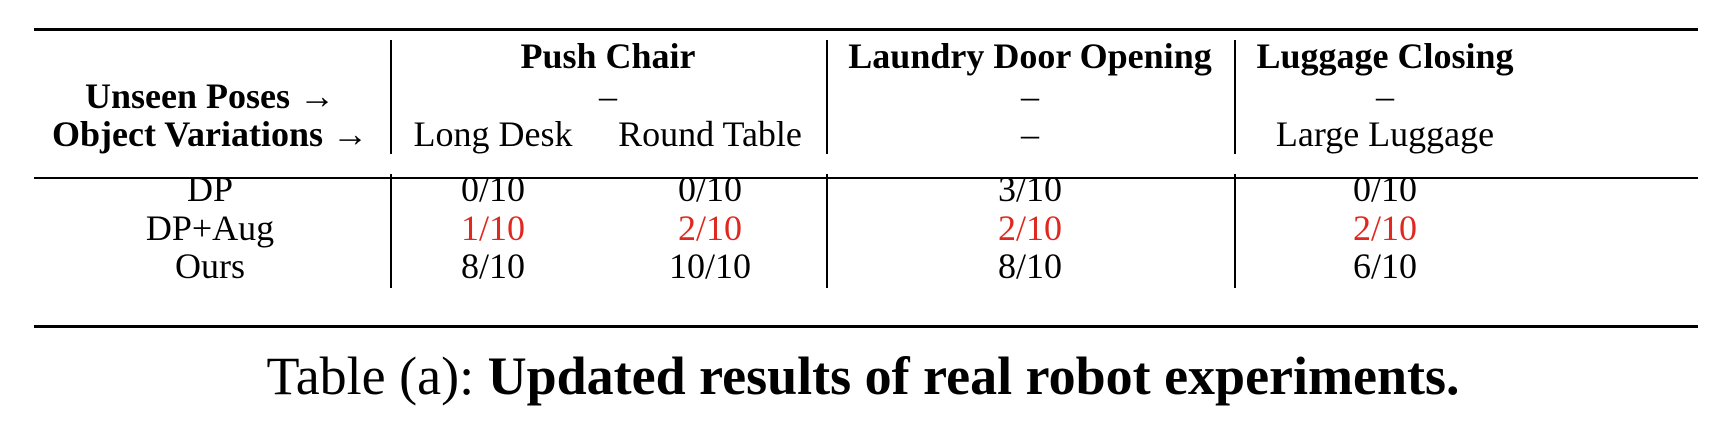 Image resolution: width=1726 pixels, height=426 pixels. What do you see at coordinates (866, 326) in the screenshot?
I see `table-bottom-rule` at bounding box center [866, 326].